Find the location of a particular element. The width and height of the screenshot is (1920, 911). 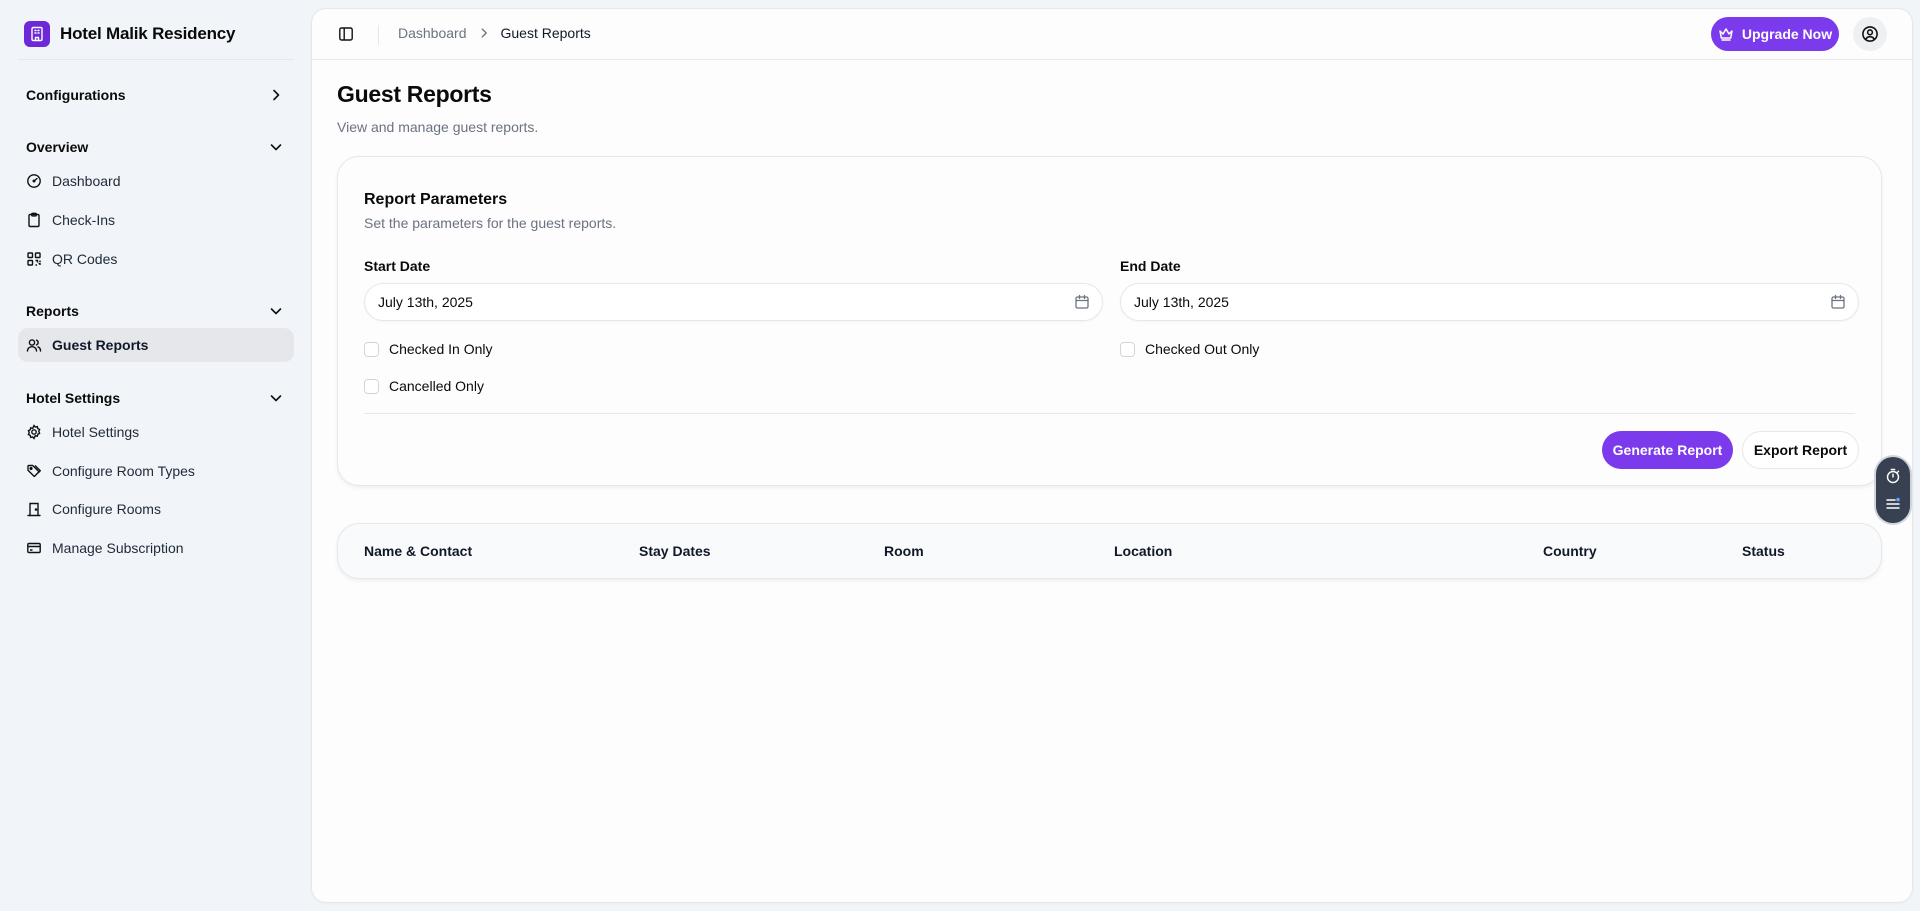

group-configurations: Configurations is located at coordinates (154, 95).